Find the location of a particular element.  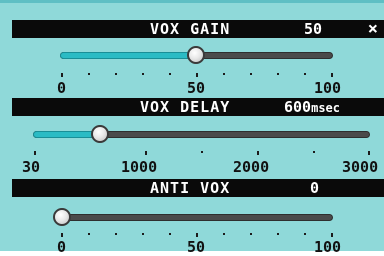

vox-delay-header: VOX DELAY 600msec is located at coordinates (198, 107).